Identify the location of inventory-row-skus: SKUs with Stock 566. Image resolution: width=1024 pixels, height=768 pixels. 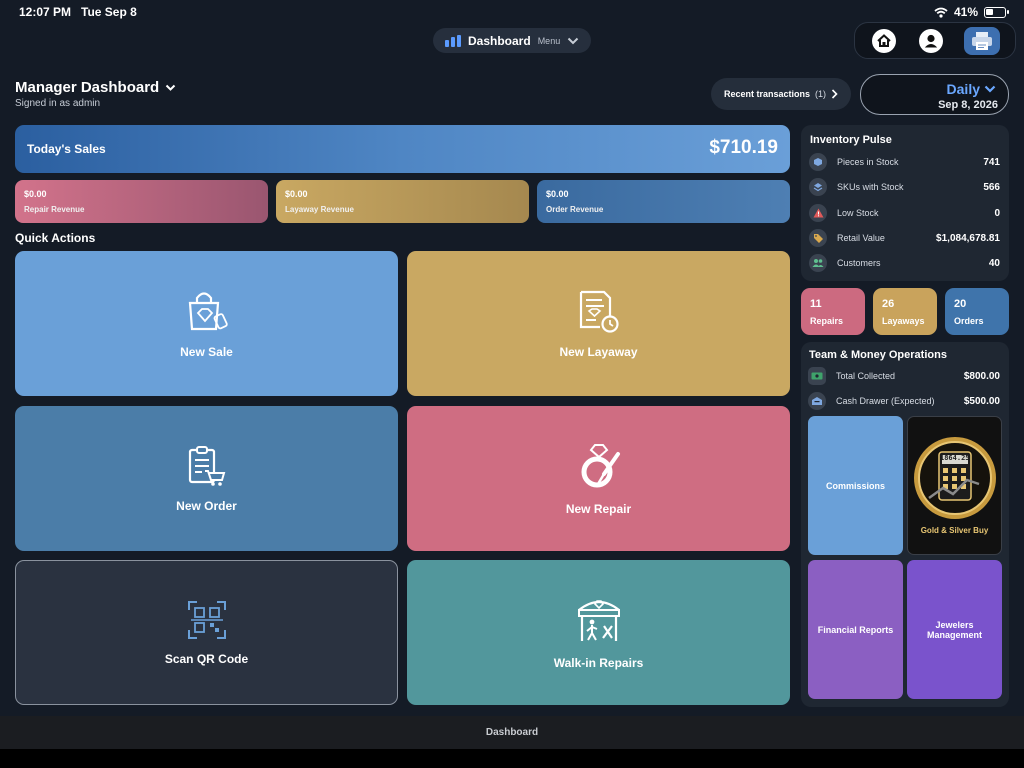
(904, 187).